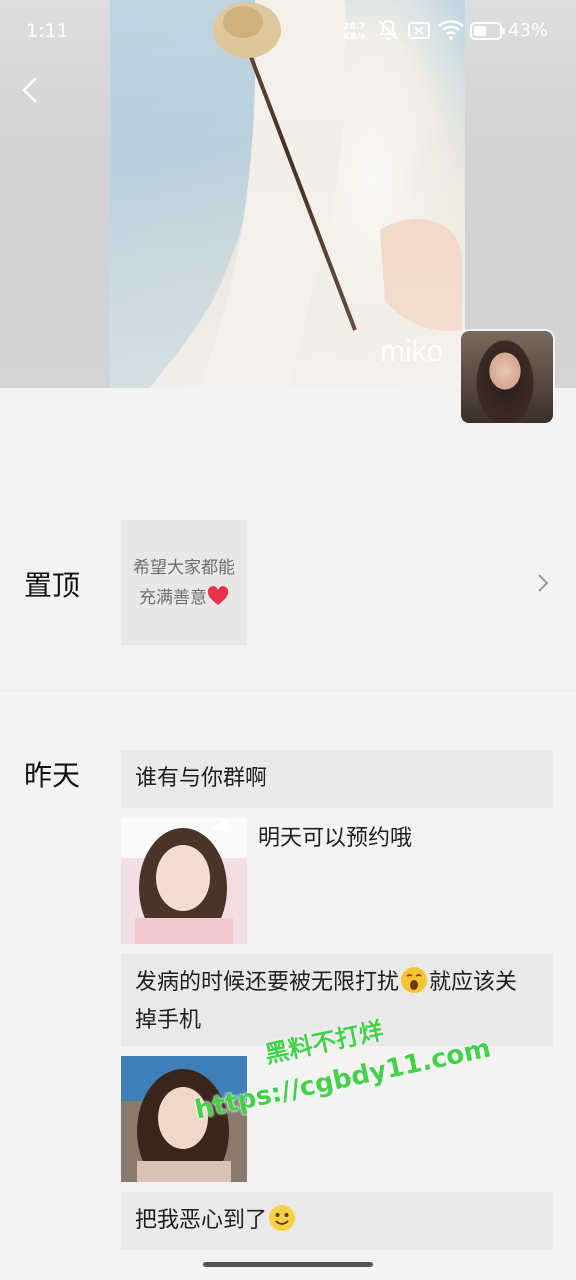  Describe the element at coordinates (52, 775) in the screenshot. I see `yesterday-label: 昨天` at that location.